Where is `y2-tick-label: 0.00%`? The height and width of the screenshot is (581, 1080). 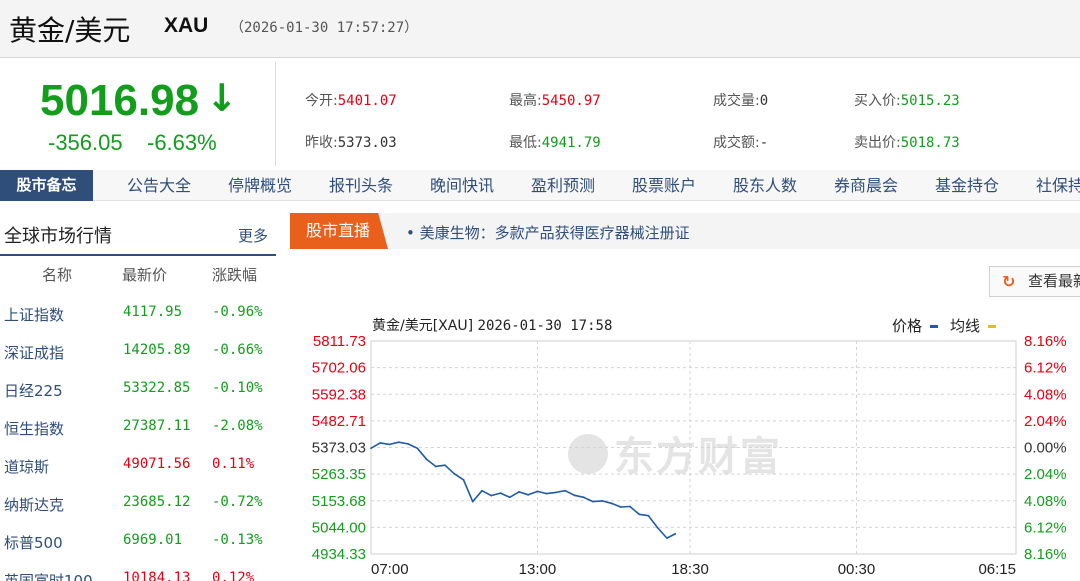 y2-tick-label: 0.00% is located at coordinates (1045, 448).